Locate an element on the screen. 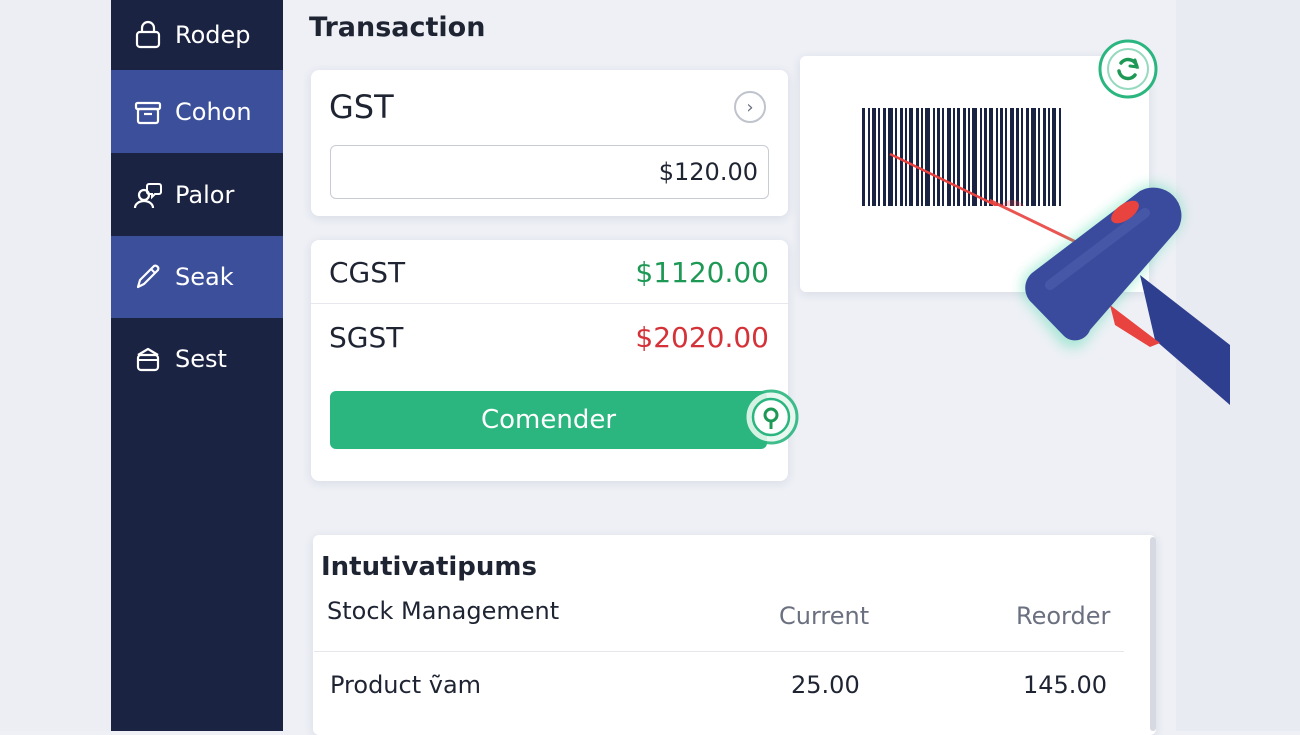 The image size is (1300, 735). gst-amount-field is located at coordinates (549, 172).